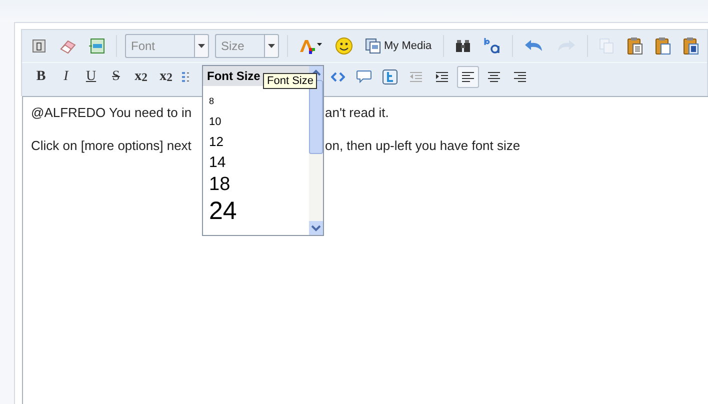 The height and width of the screenshot is (404, 708). Describe the element at coordinates (256, 117) in the screenshot. I see `size-option: 10` at that location.